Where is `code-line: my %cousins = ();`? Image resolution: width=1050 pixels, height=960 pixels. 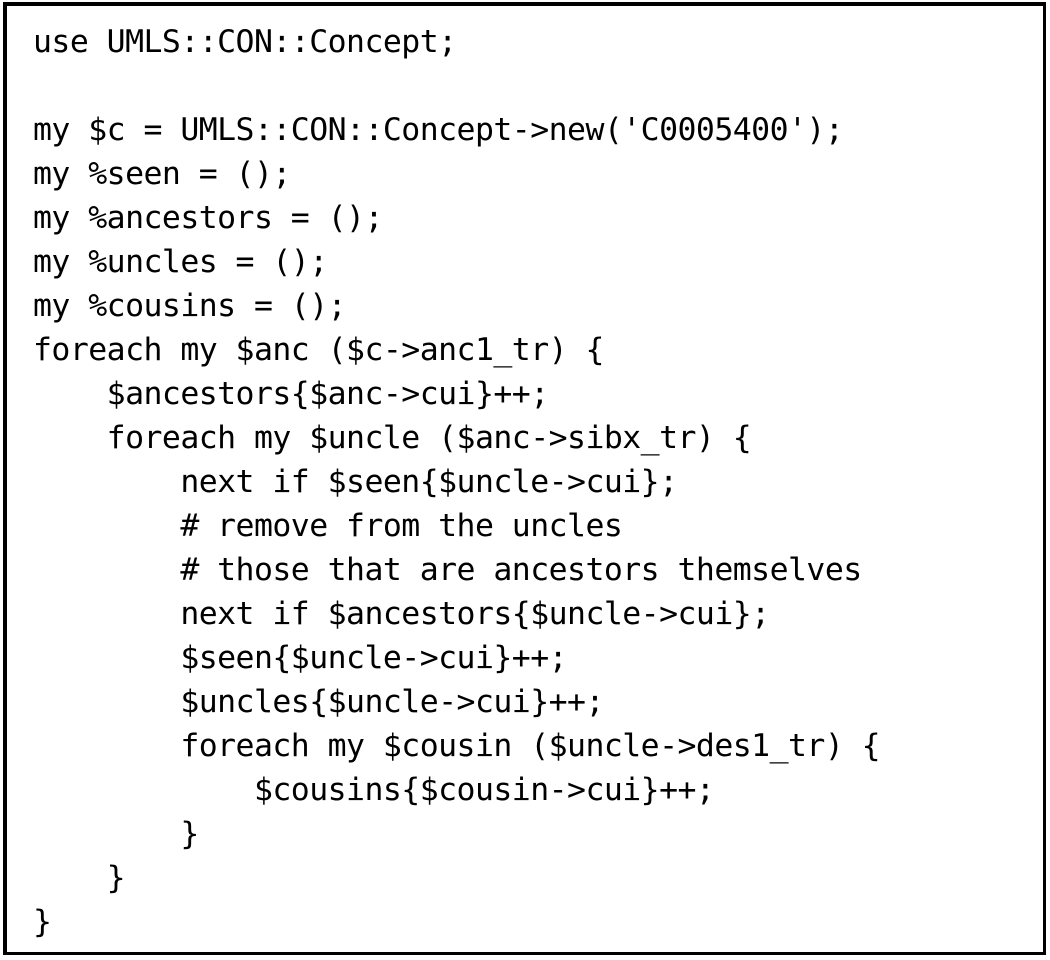 code-line: my %cousins = (); is located at coordinates (190, 306).